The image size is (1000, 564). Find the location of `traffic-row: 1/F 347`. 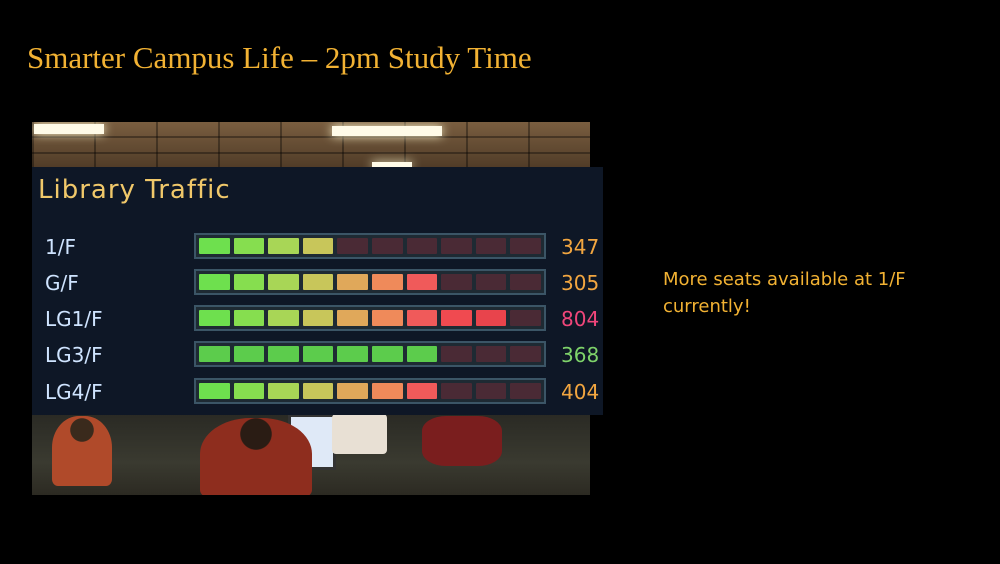

traffic-row: 1/F 347 is located at coordinates (317, 248).